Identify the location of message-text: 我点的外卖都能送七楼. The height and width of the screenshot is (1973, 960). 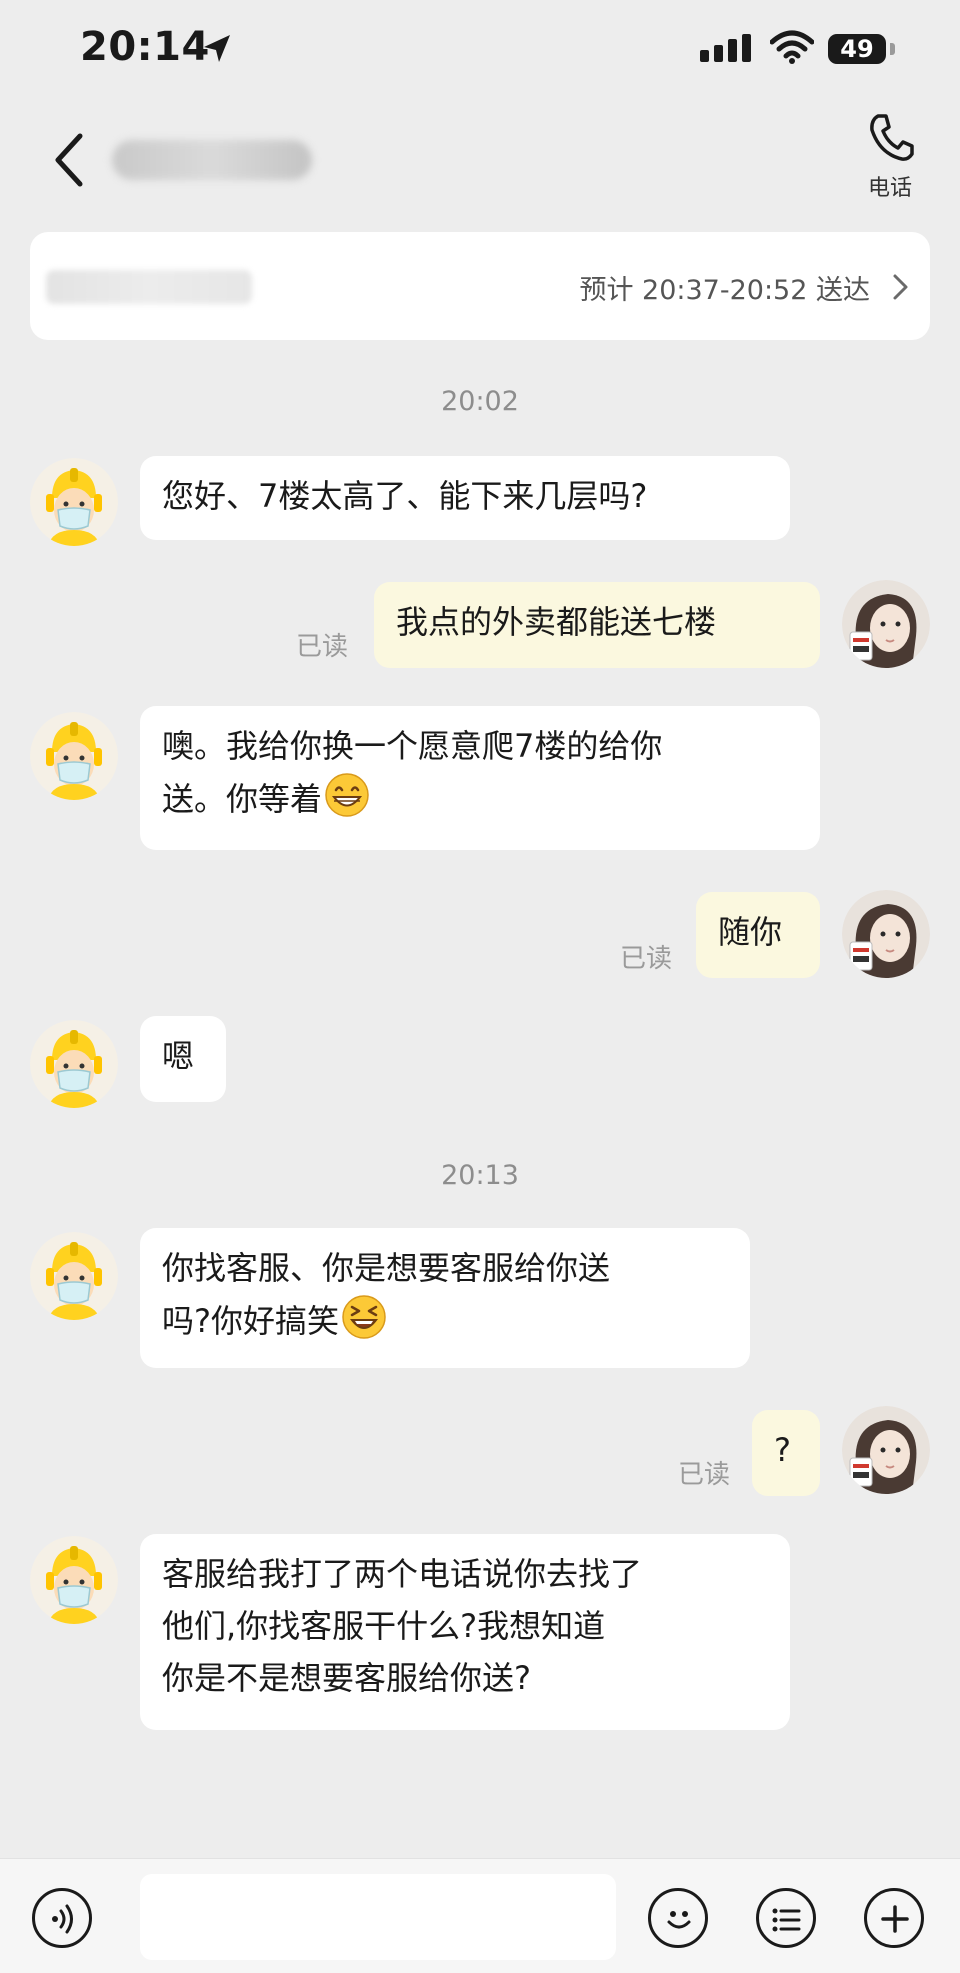
(556, 622).